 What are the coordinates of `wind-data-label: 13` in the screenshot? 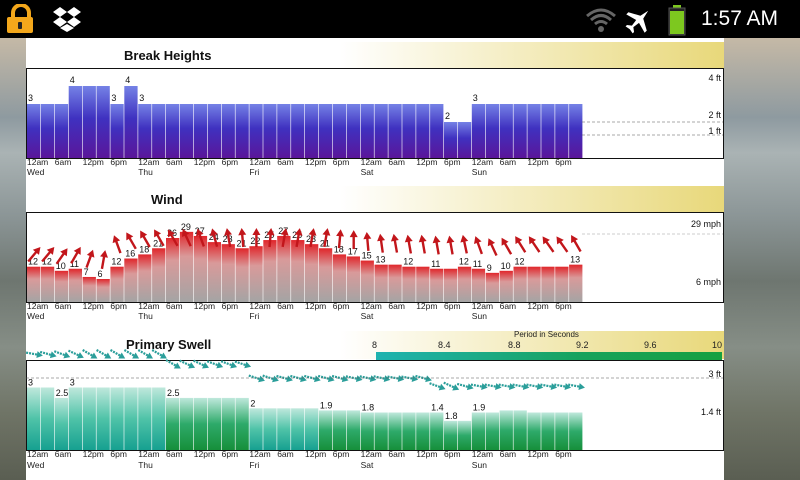 It's located at (381, 260).